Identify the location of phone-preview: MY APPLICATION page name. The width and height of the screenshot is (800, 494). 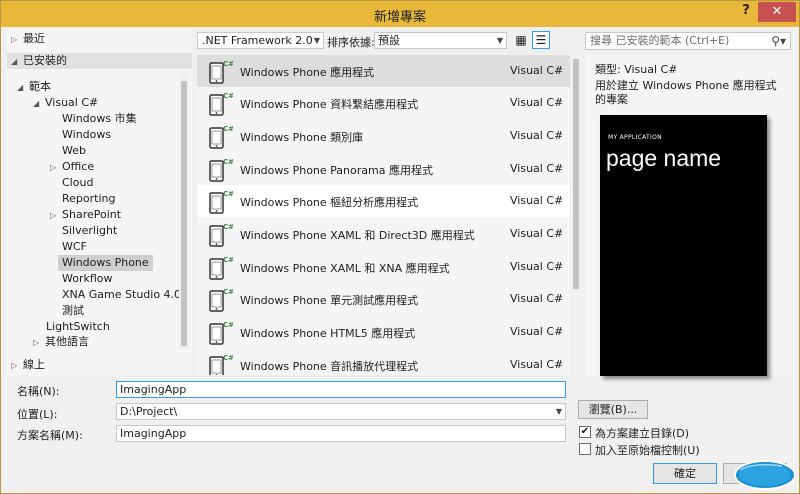
(683, 245).